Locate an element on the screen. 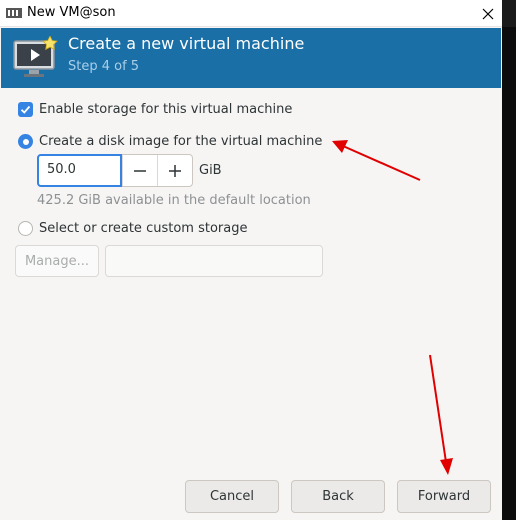 The image size is (516, 520). plus-icon is located at coordinates (175, 170).